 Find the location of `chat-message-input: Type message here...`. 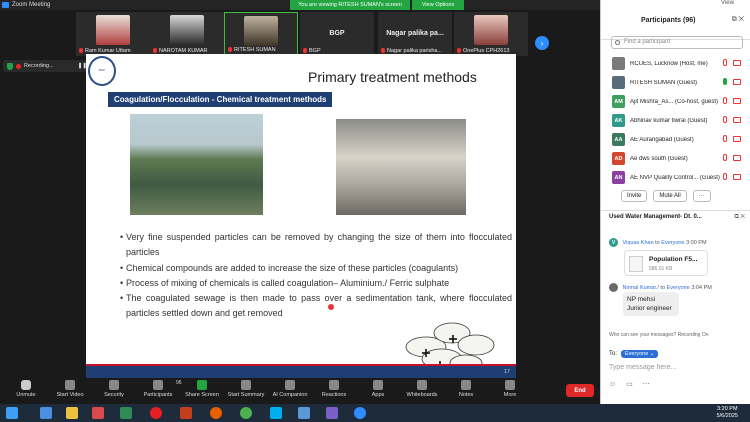

chat-message-input: Type message here... is located at coordinates (642, 367).